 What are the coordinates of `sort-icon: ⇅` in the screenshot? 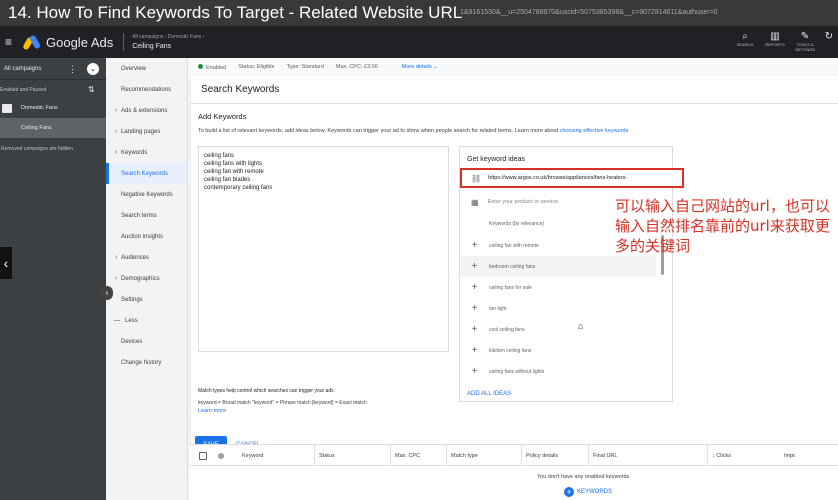 It's located at (91, 89).